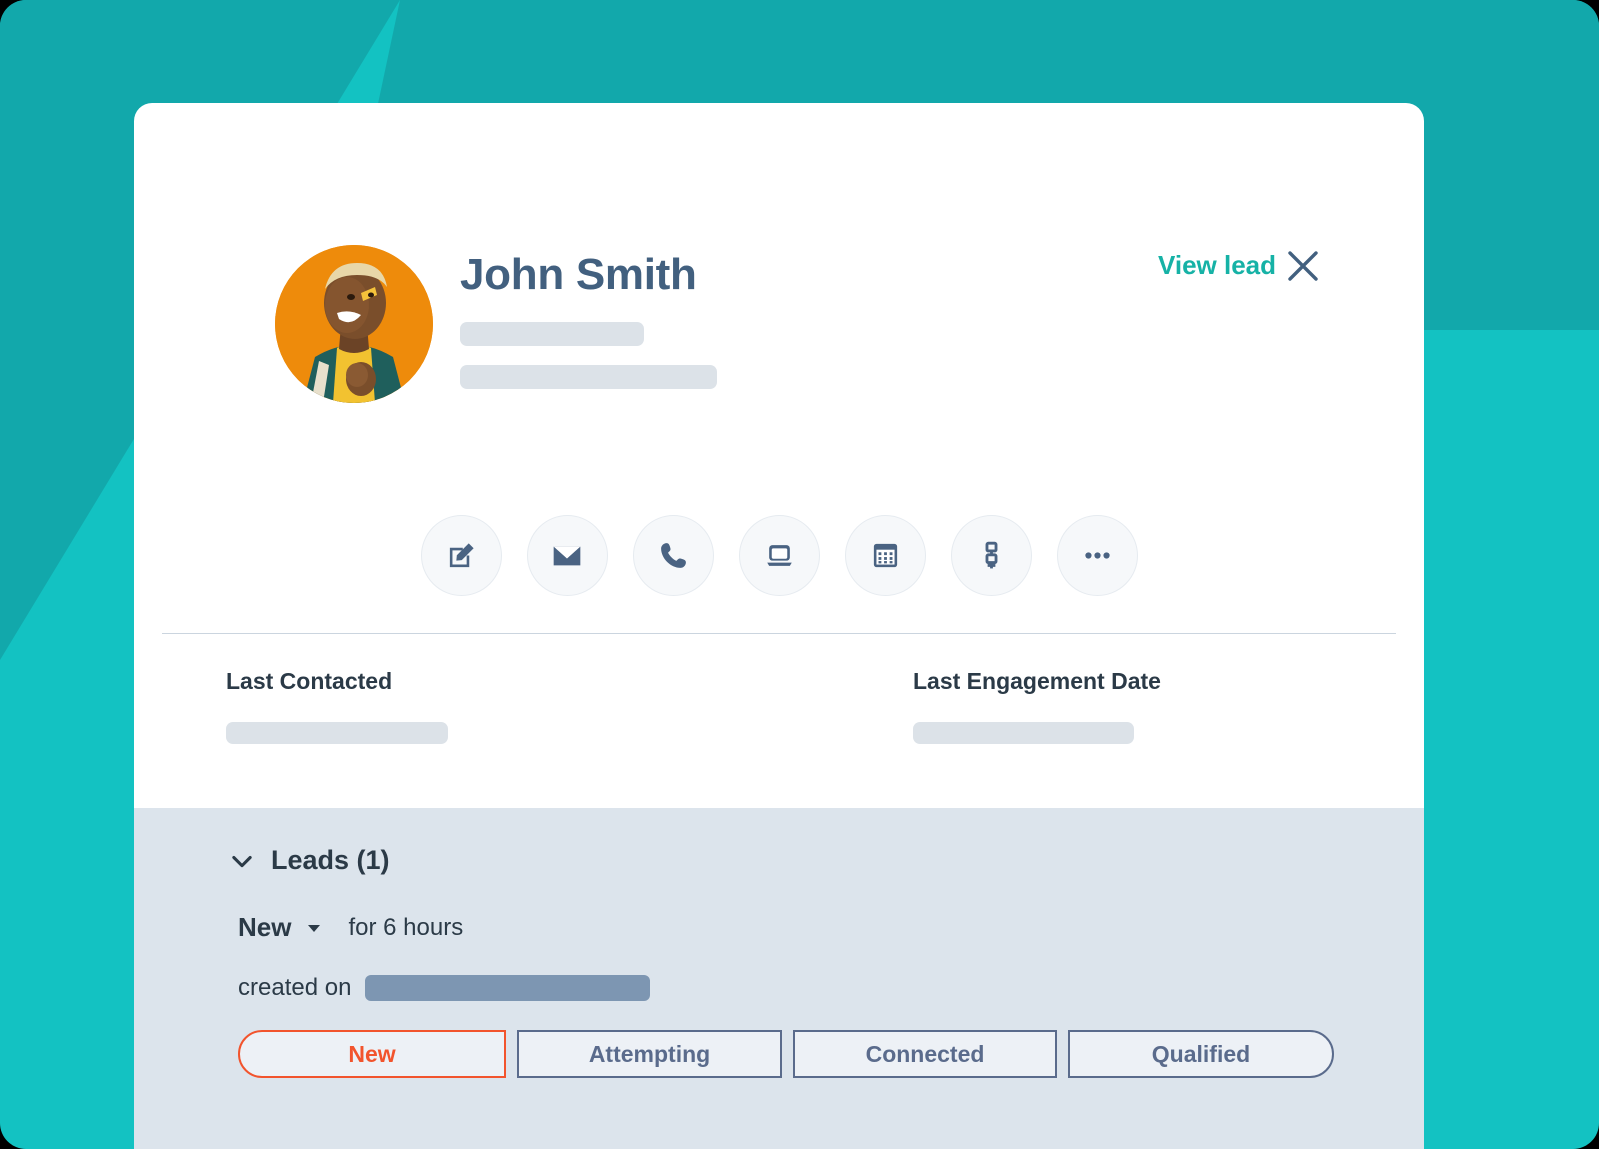 This screenshot has height=1149, width=1599. I want to click on created-on-value-placeholder, so click(508, 988).